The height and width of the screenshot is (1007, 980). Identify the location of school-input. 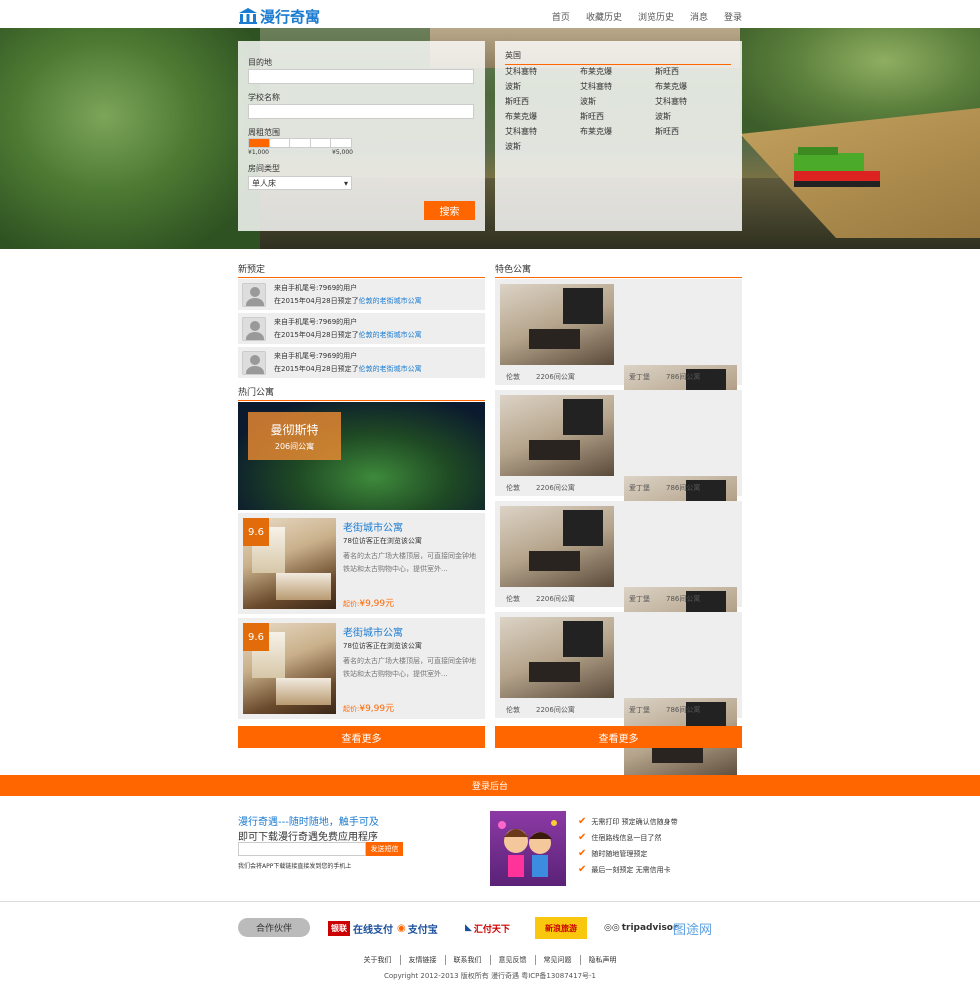
(361, 111).